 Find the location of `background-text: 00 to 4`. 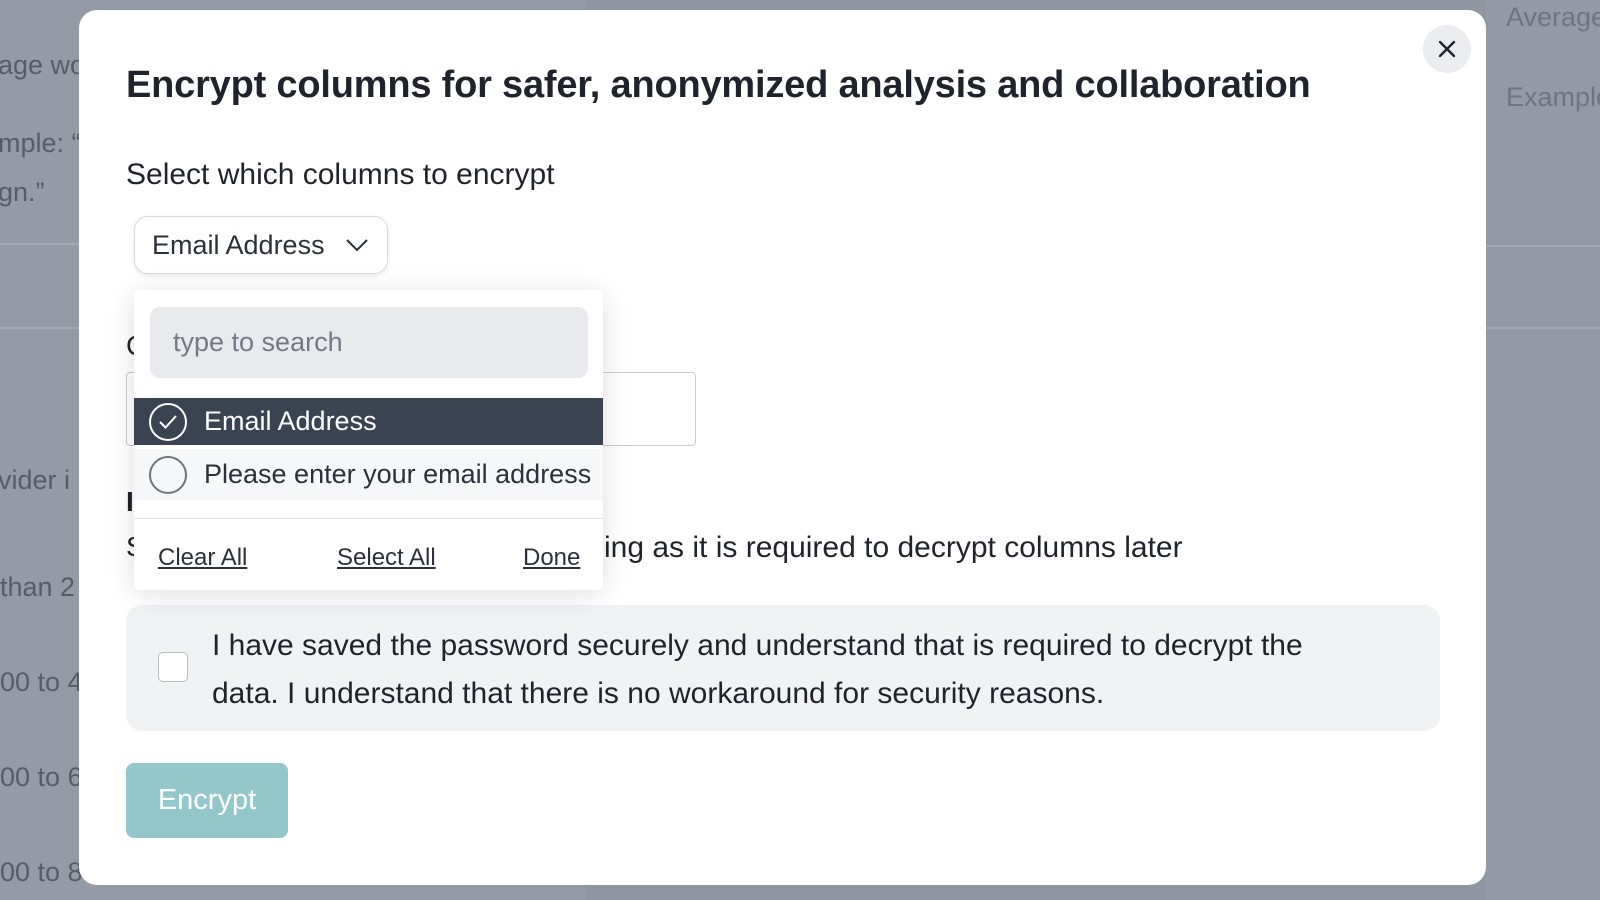

background-text: 00 to 4 is located at coordinates (41, 682).